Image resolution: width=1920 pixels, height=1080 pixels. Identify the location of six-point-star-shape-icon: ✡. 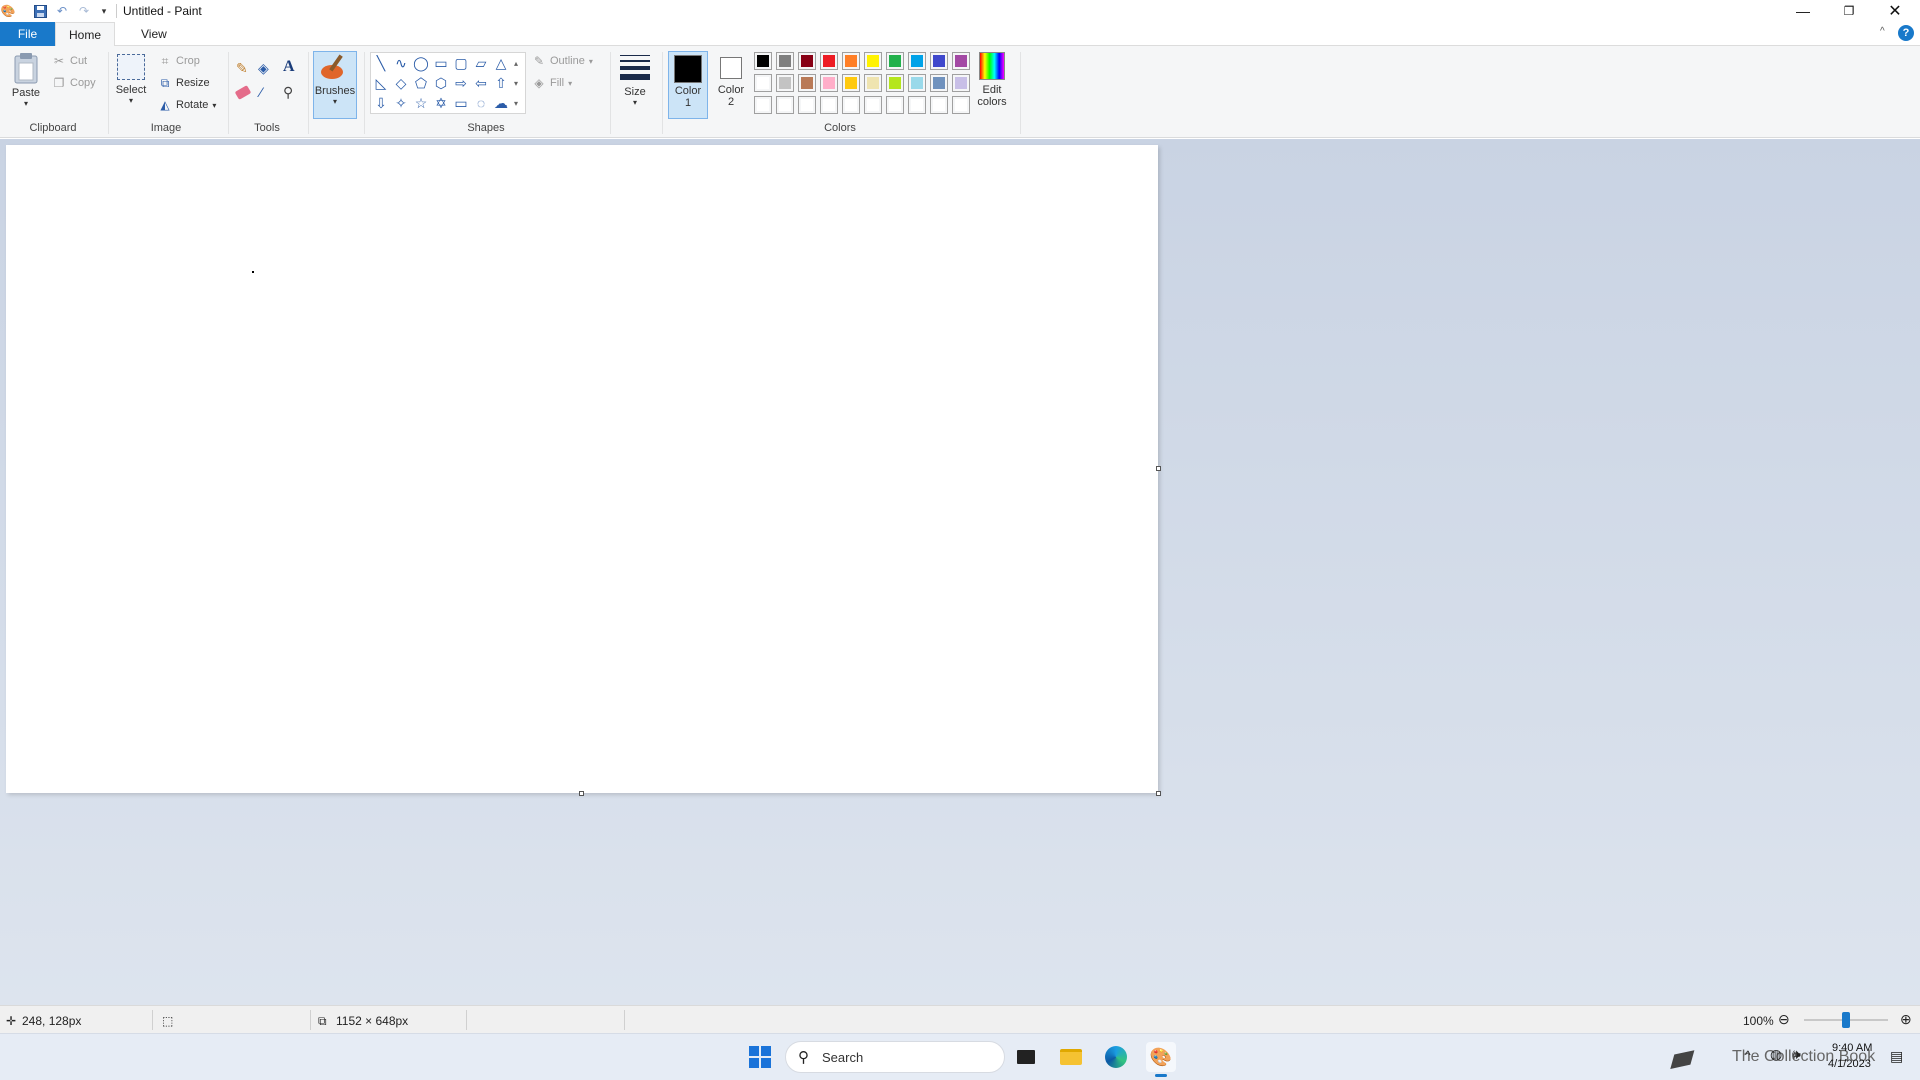
(441, 103).